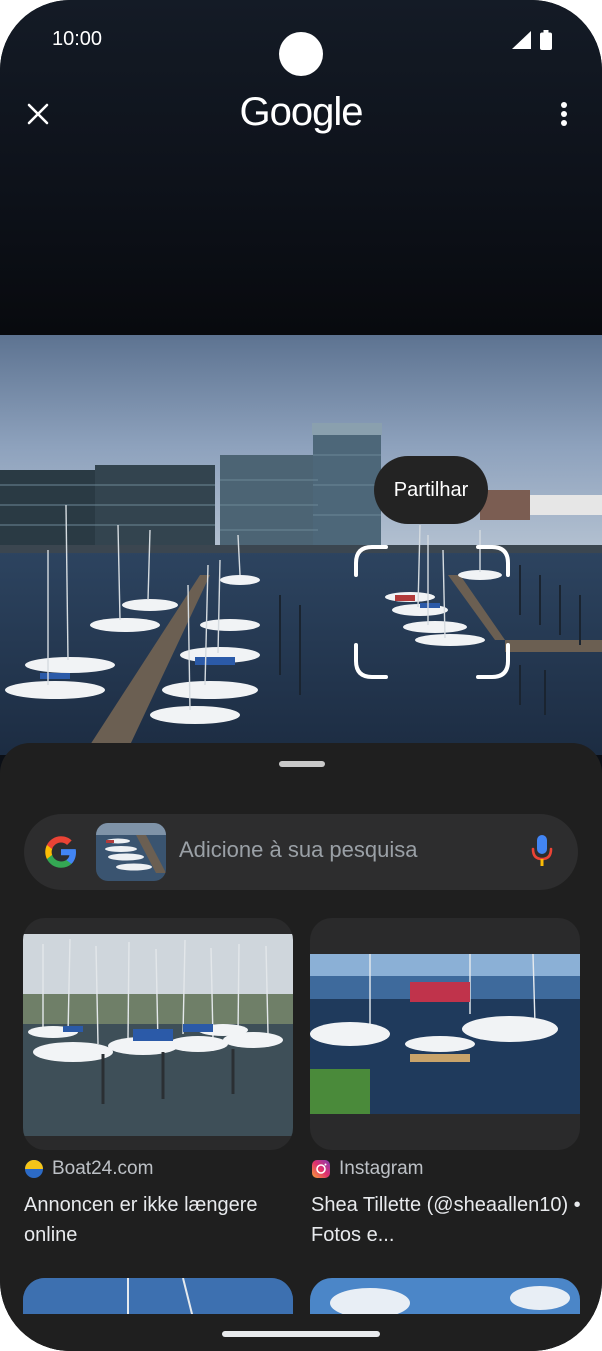  I want to click on status-icons, so click(532, 40).